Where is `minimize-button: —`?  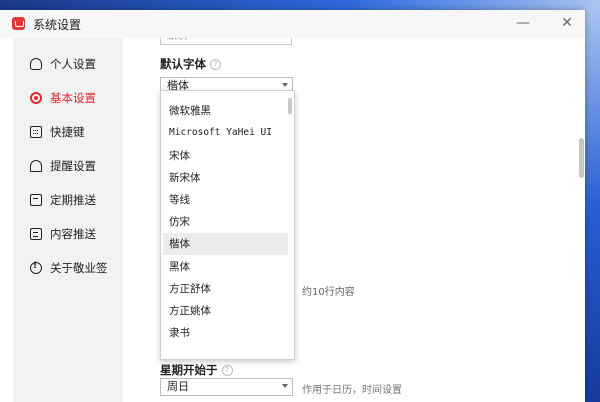
minimize-button: — is located at coordinates (523, 23).